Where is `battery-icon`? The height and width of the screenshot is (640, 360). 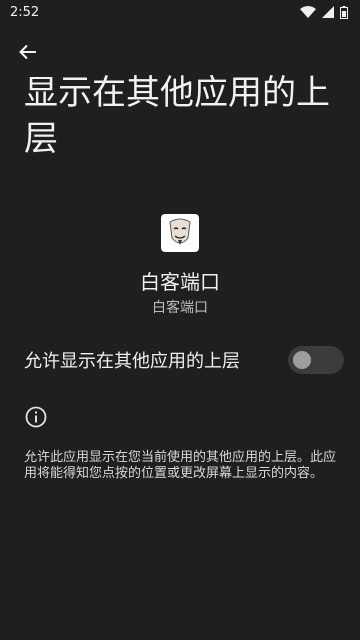 battery-icon is located at coordinates (344, 12).